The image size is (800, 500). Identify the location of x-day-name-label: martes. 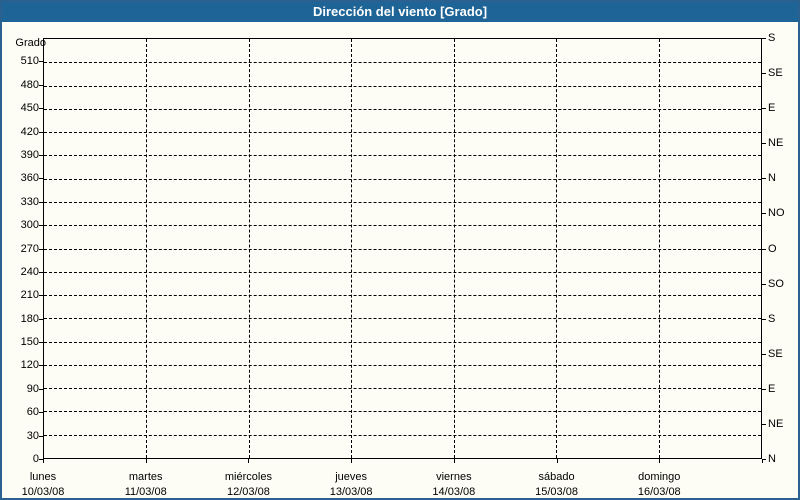
(145, 477).